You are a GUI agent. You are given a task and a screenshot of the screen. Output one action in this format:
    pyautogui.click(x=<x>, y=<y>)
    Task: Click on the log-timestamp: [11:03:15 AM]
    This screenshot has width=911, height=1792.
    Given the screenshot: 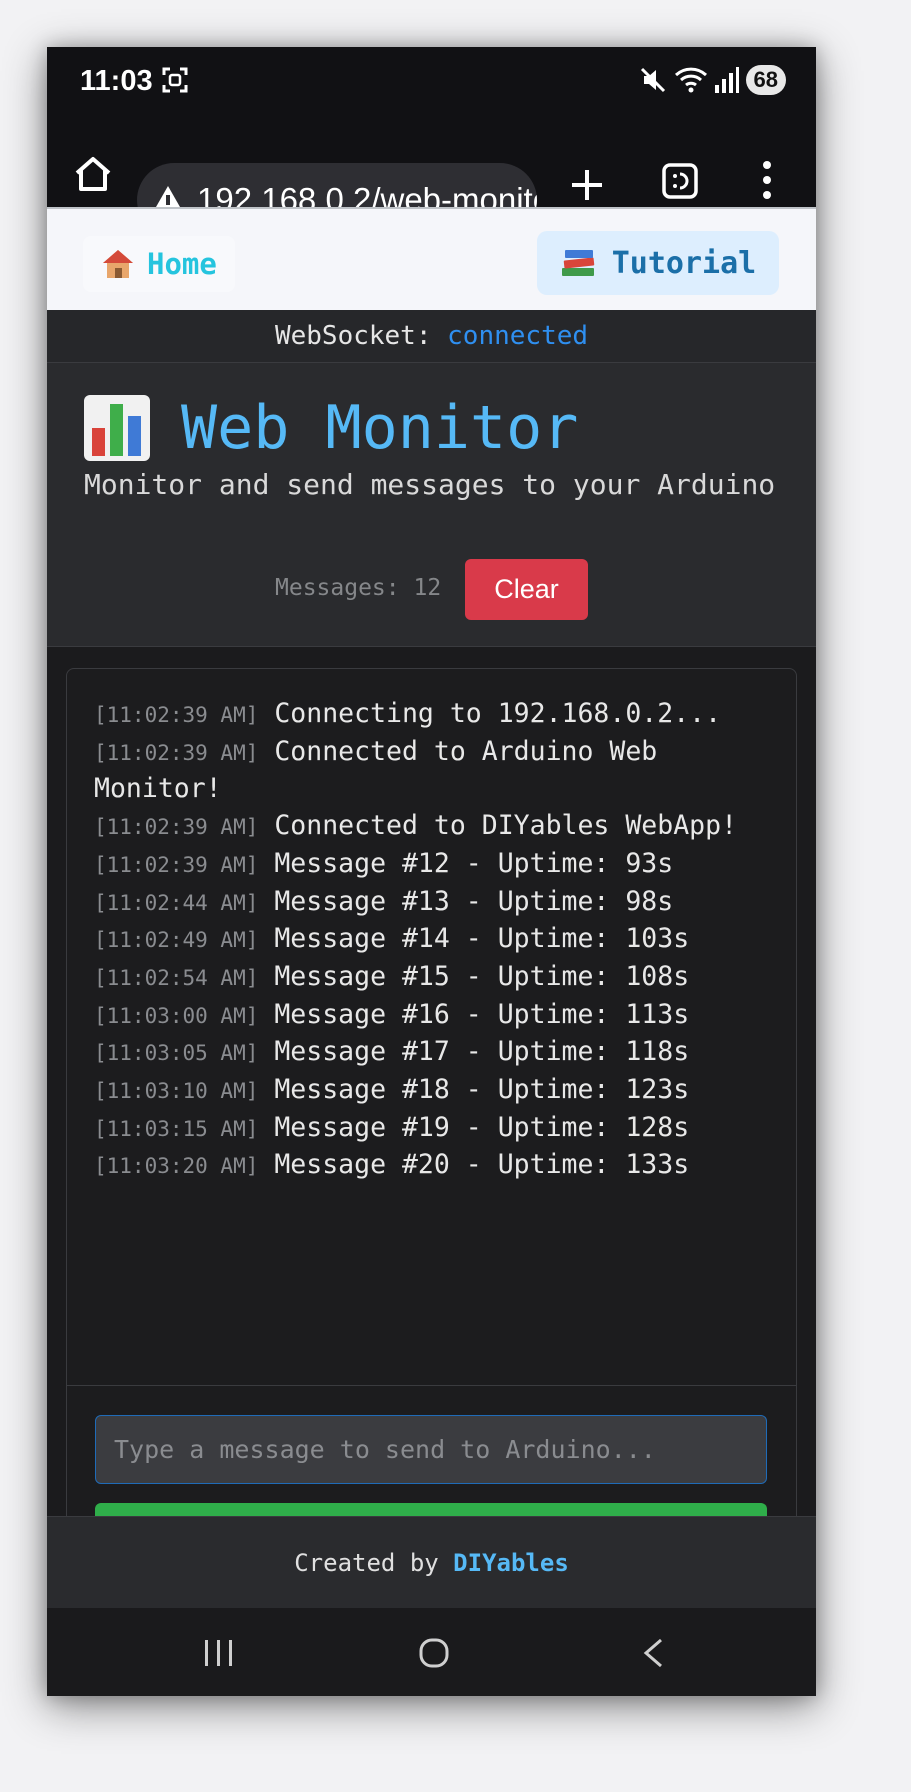 What is the action you would take?
    pyautogui.click(x=176, y=1128)
    